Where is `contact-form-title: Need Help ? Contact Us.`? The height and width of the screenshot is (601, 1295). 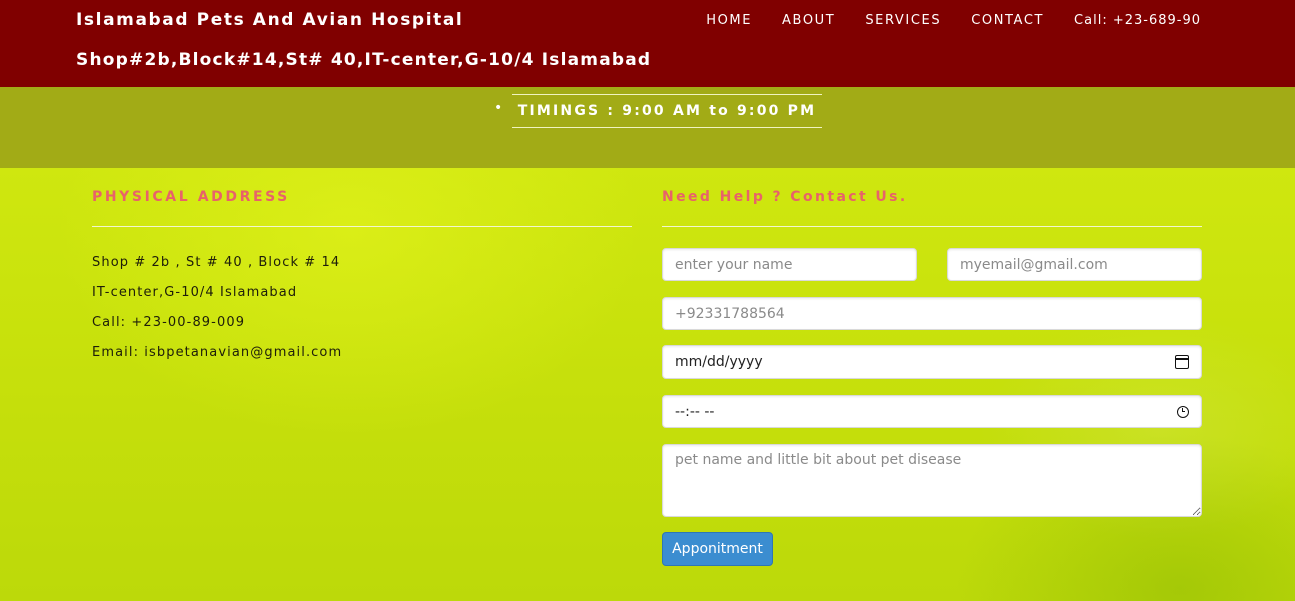
contact-form-title: Need Help ? Contact Us. is located at coordinates (785, 197).